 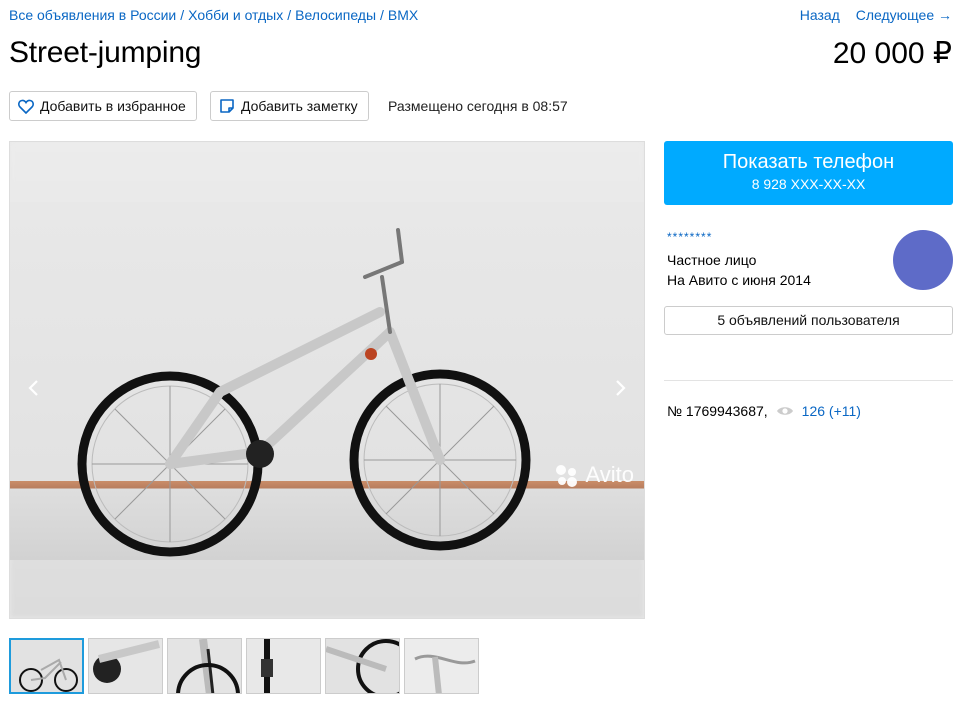 I want to click on chevron-right-icon, so click(x=621, y=388).